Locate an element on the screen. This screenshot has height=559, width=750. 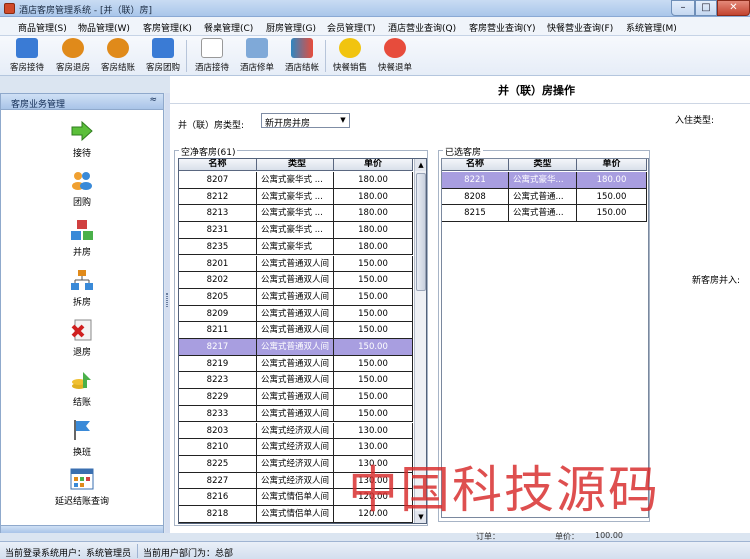
table-row: 8208 公寓式普通... 150.00 is located at coordinates (544, 197).